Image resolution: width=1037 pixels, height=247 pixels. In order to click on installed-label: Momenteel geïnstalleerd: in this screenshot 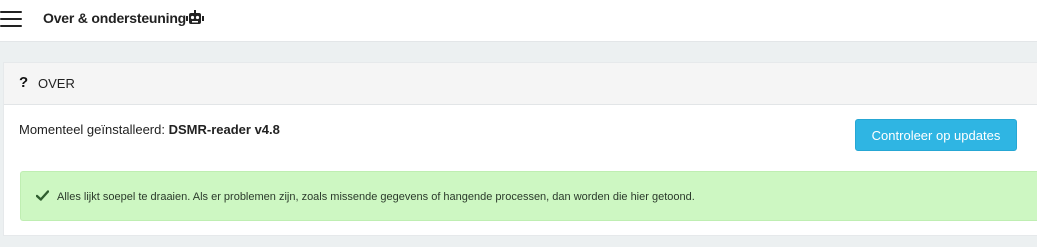, I will do `click(92, 129)`.